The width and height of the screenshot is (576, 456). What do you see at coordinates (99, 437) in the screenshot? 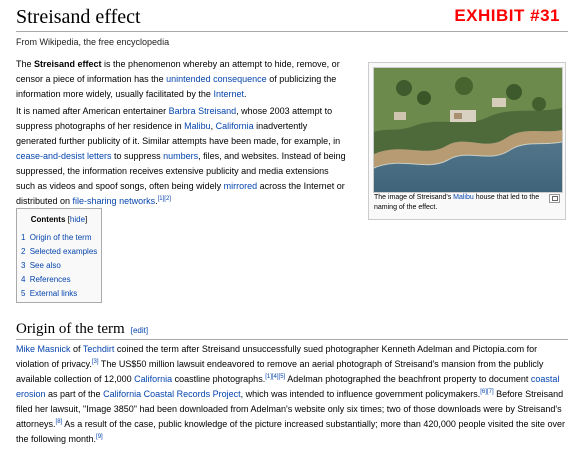
I see `citation-9: [9]` at bounding box center [99, 437].